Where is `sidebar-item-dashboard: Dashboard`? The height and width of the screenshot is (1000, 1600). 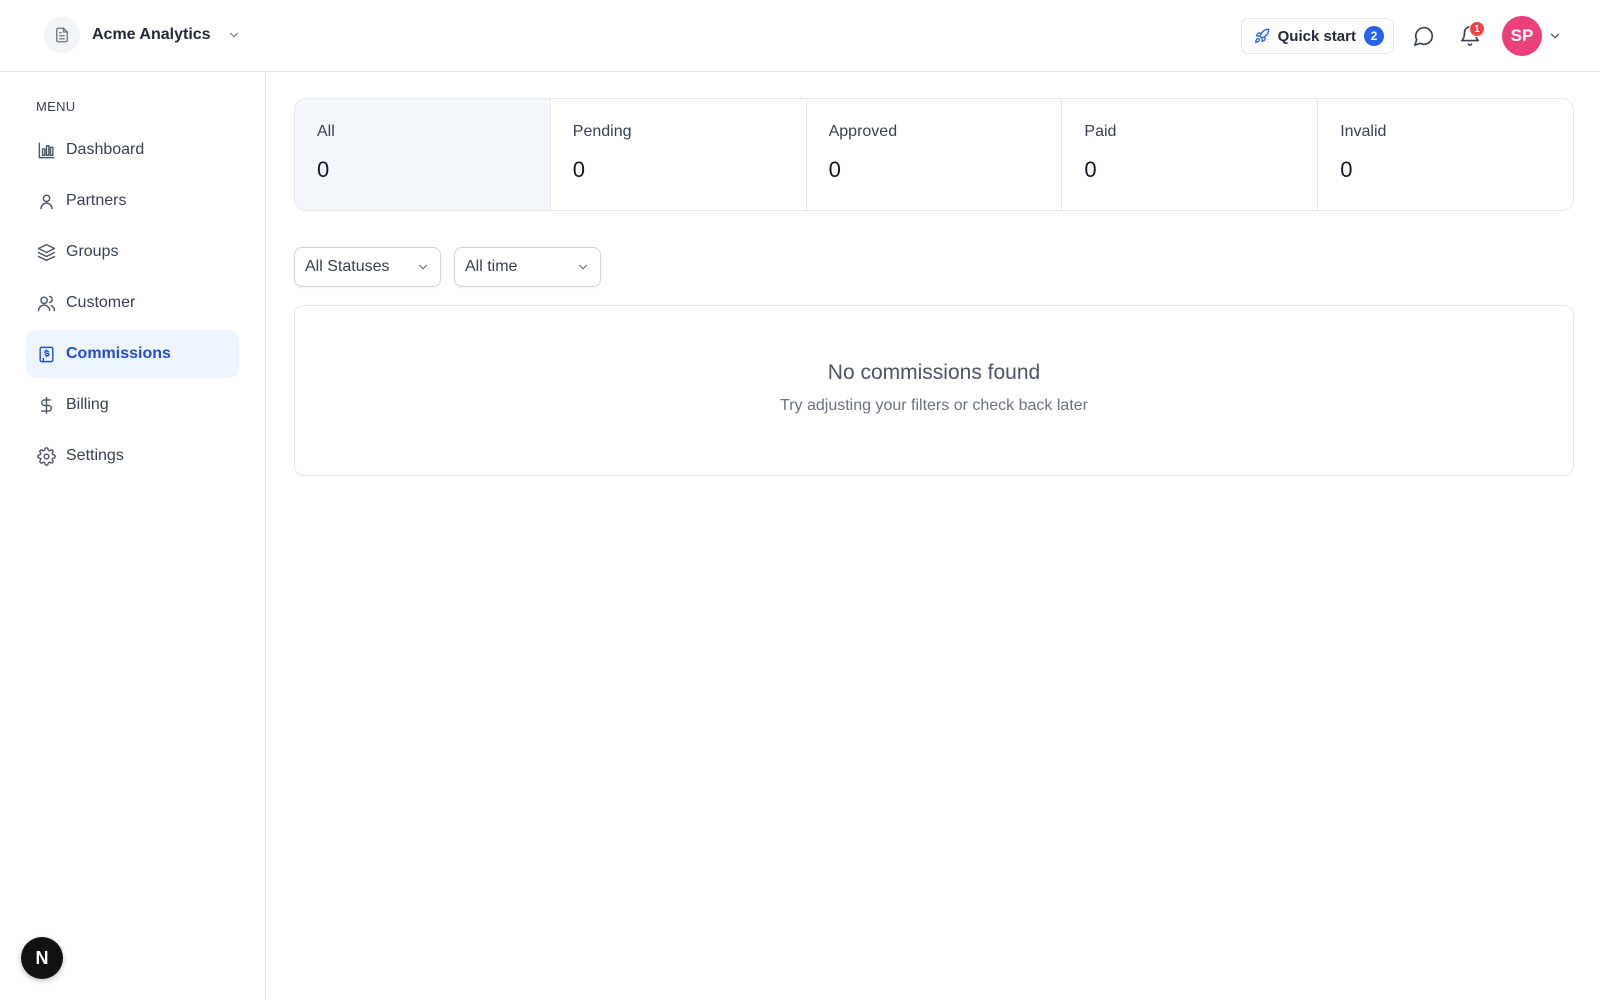
sidebar-item-dashboard: Dashboard is located at coordinates (132, 150).